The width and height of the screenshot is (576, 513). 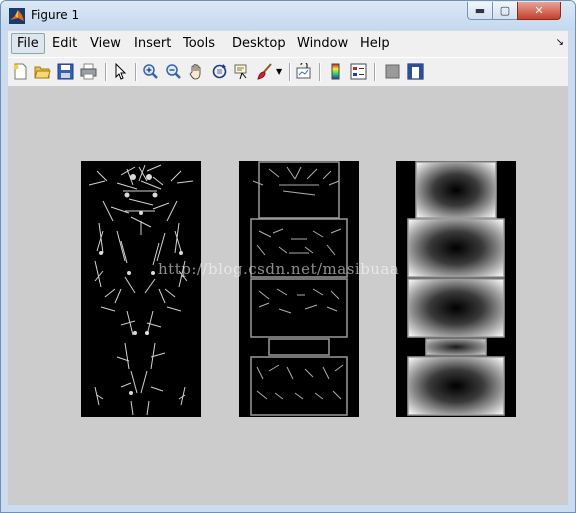 I want to click on link-plot-icon, so click(x=304, y=71).